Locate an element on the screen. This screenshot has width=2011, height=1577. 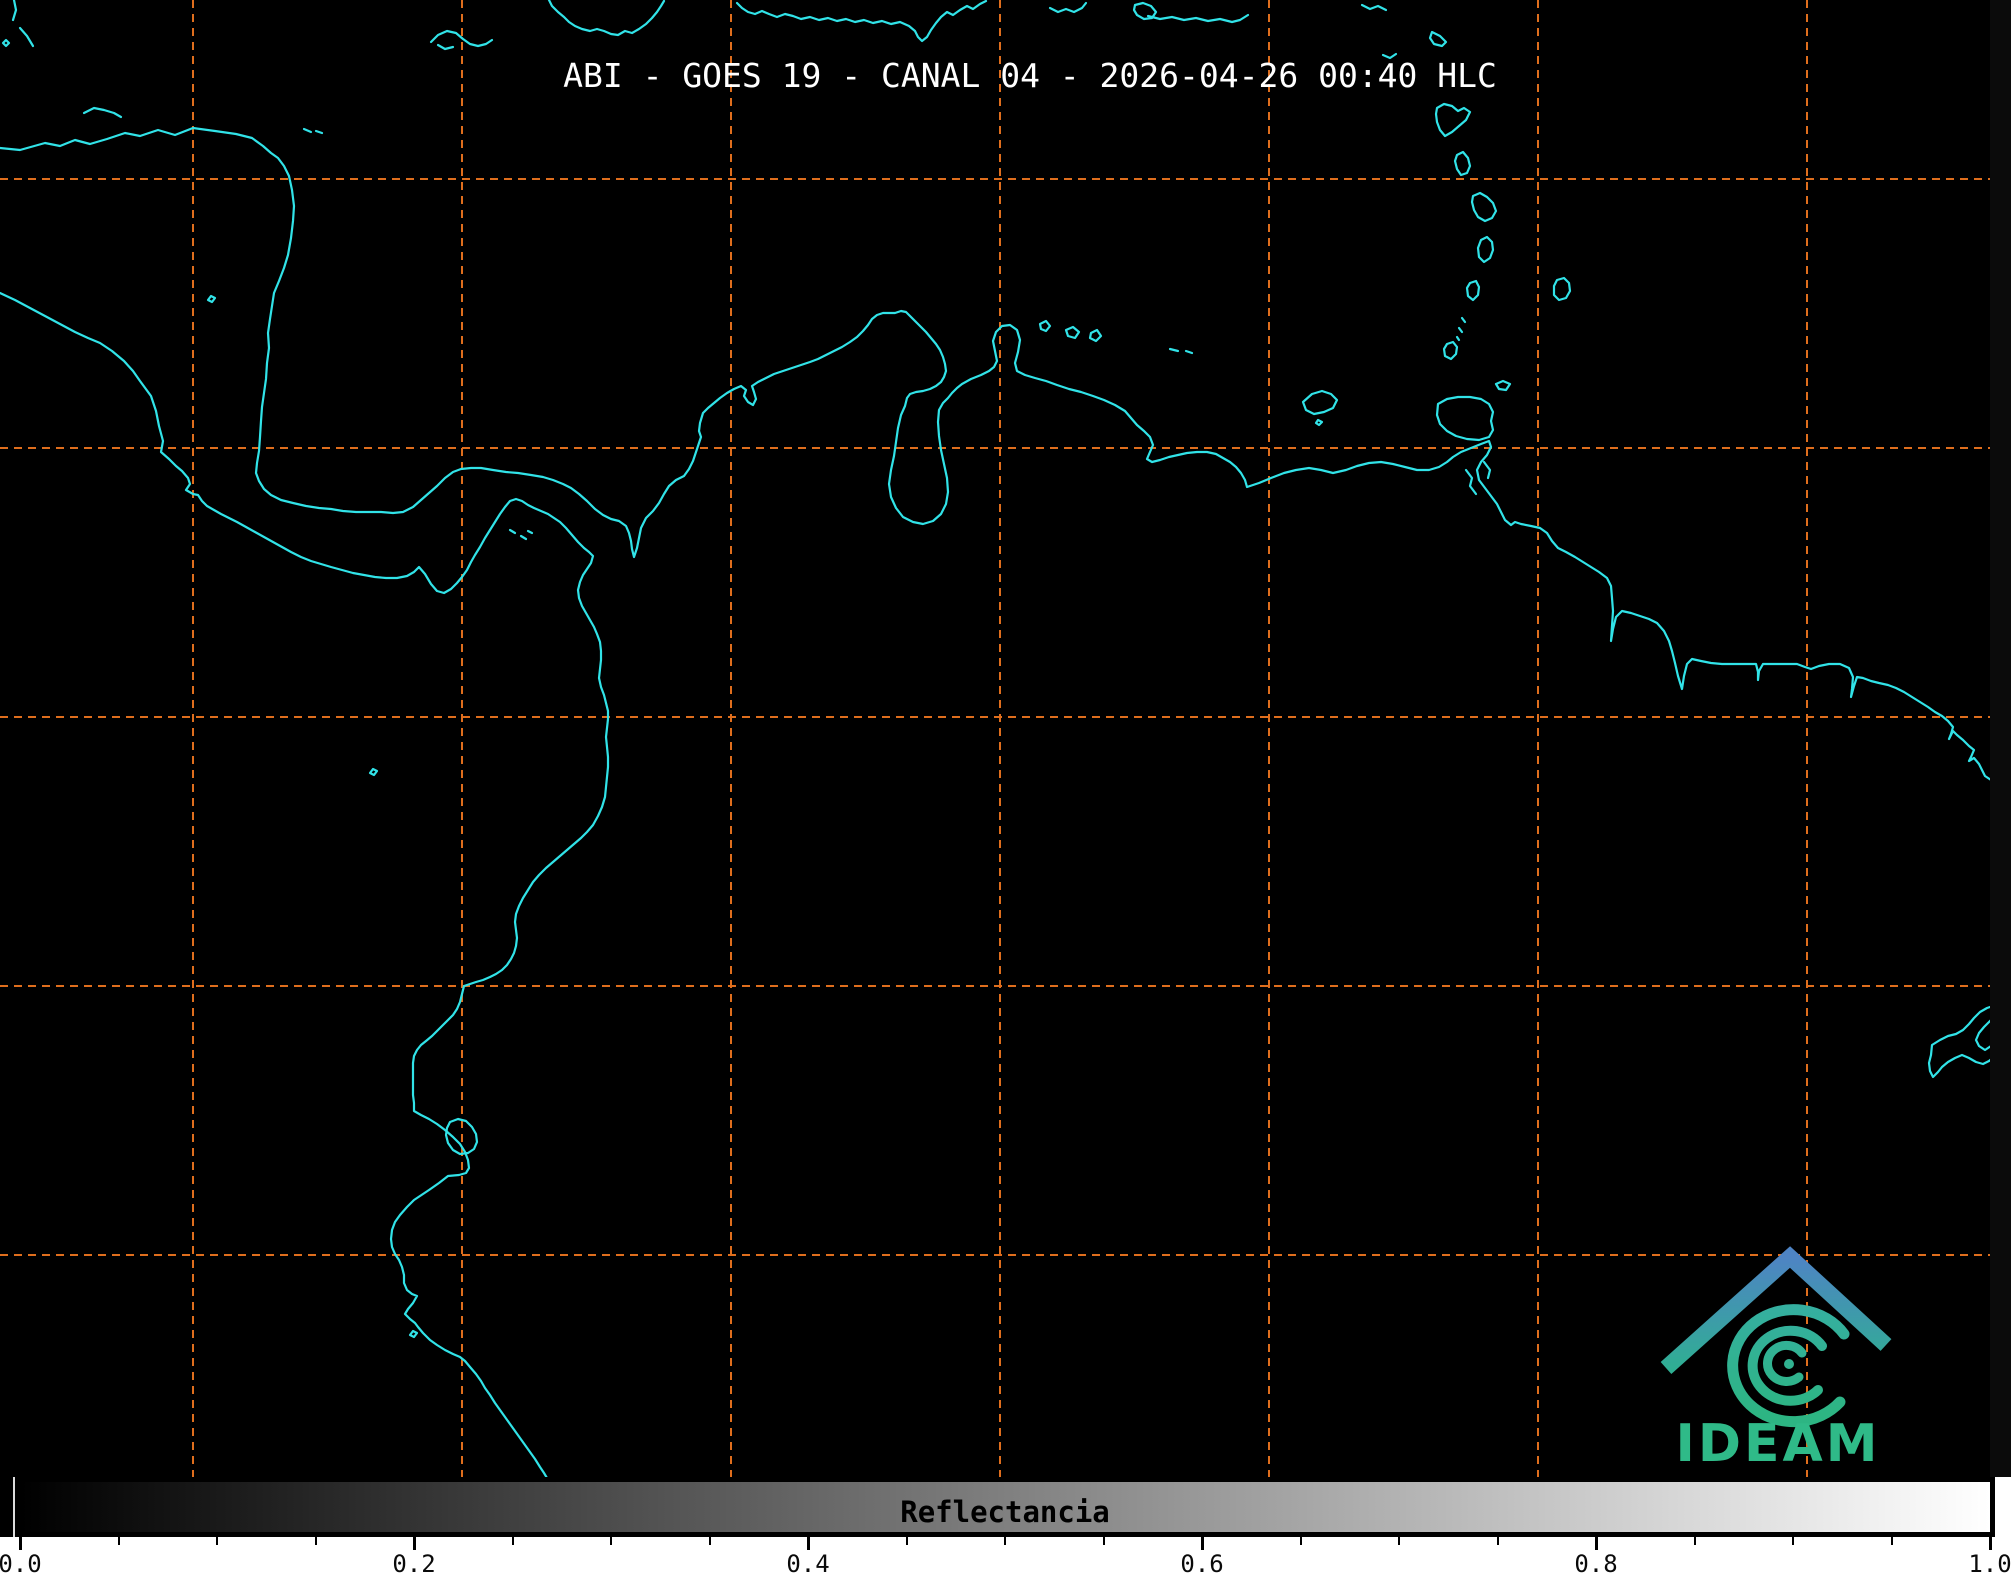
colorbar-tick-label: 1.0 is located at coordinates (1989, 1563).